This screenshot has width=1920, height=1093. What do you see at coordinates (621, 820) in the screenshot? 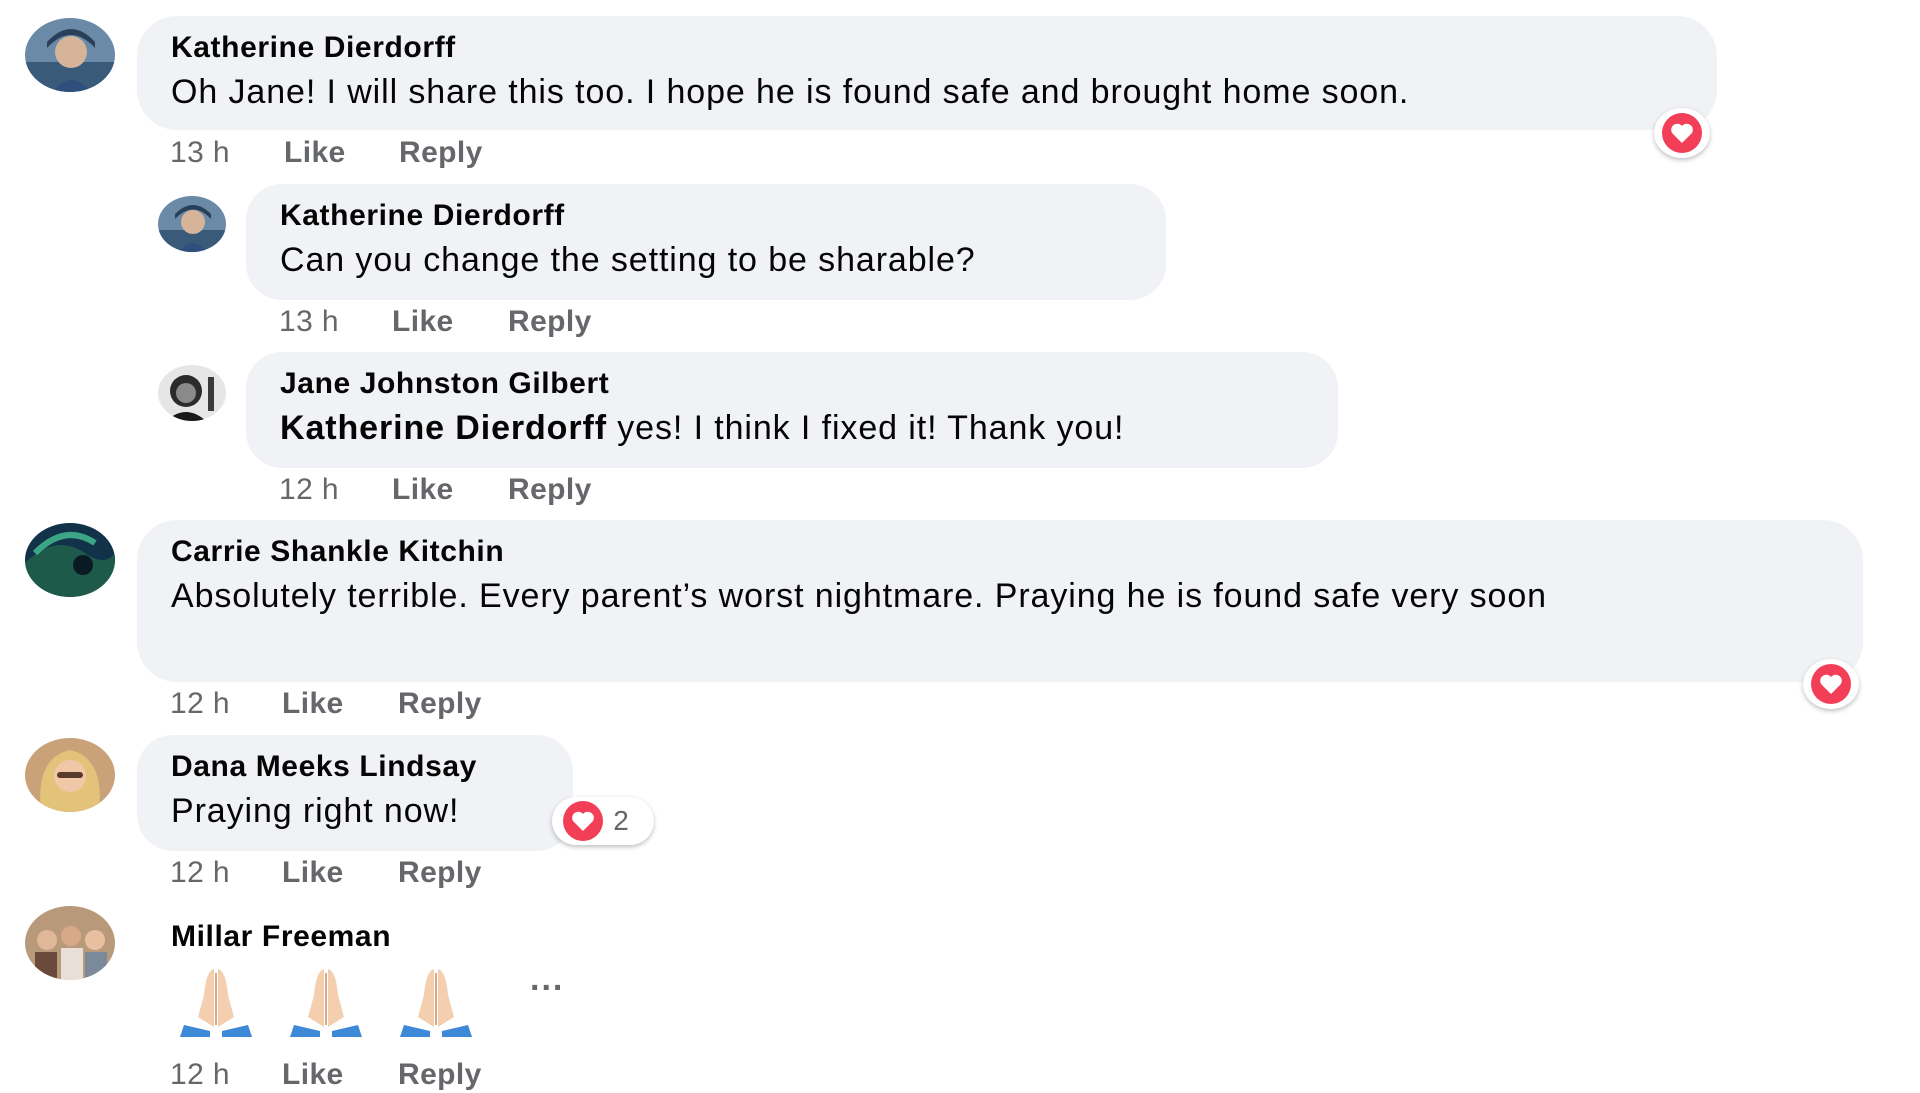
I see `reaction-count: 2` at bounding box center [621, 820].